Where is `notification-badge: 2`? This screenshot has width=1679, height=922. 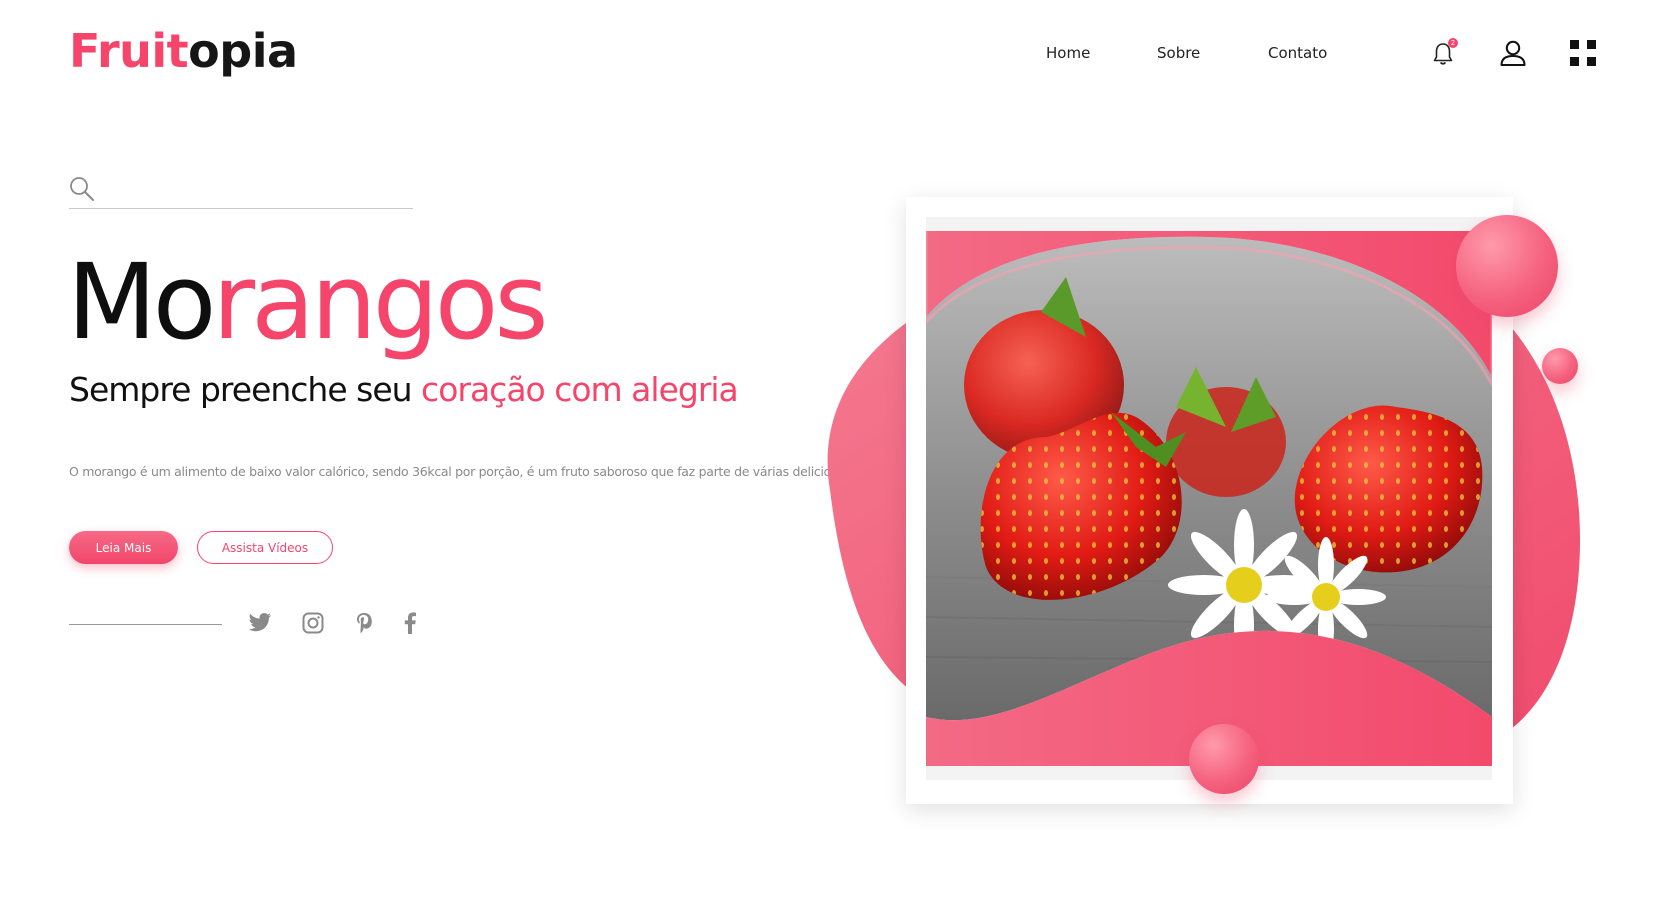
notification-badge: 2 is located at coordinates (1453, 43).